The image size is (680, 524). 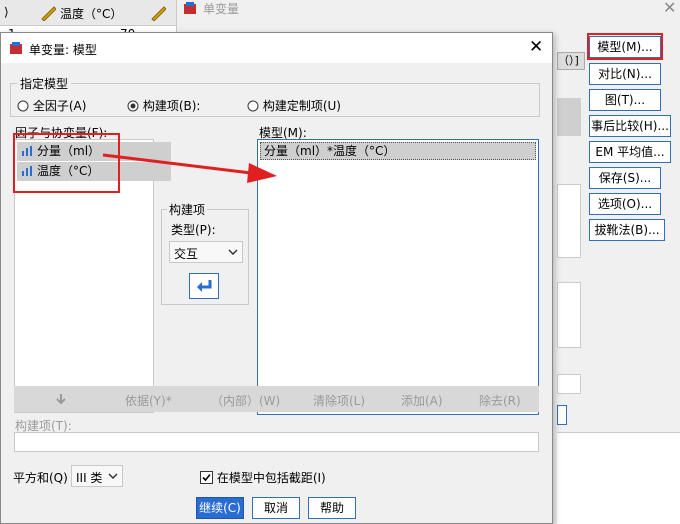 I want to click on outer-listbox, so click(x=569, y=117).